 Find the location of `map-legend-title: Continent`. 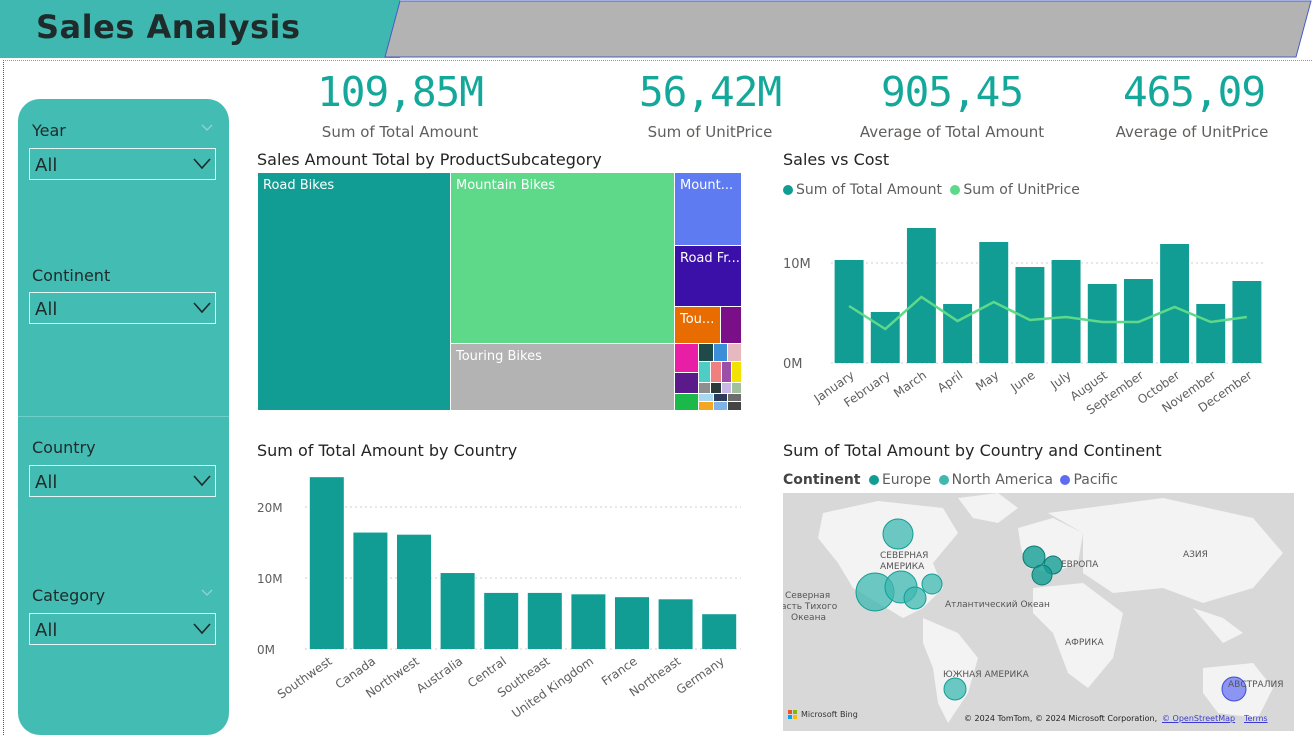

map-legend-title: Continent is located at coordinates (822, 480).